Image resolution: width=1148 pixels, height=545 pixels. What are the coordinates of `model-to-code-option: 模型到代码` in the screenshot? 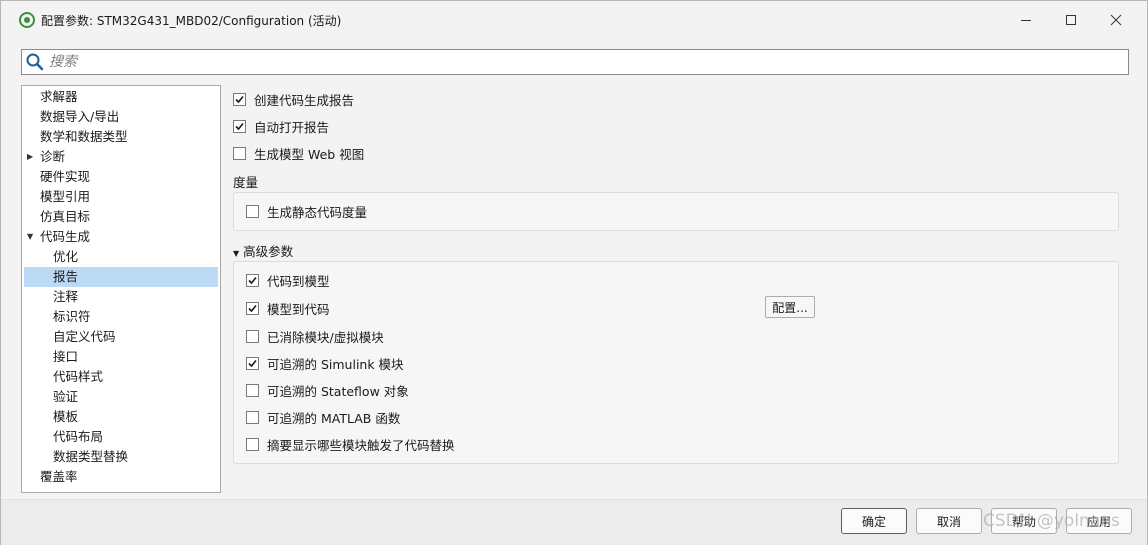 It's located at (288, 308).